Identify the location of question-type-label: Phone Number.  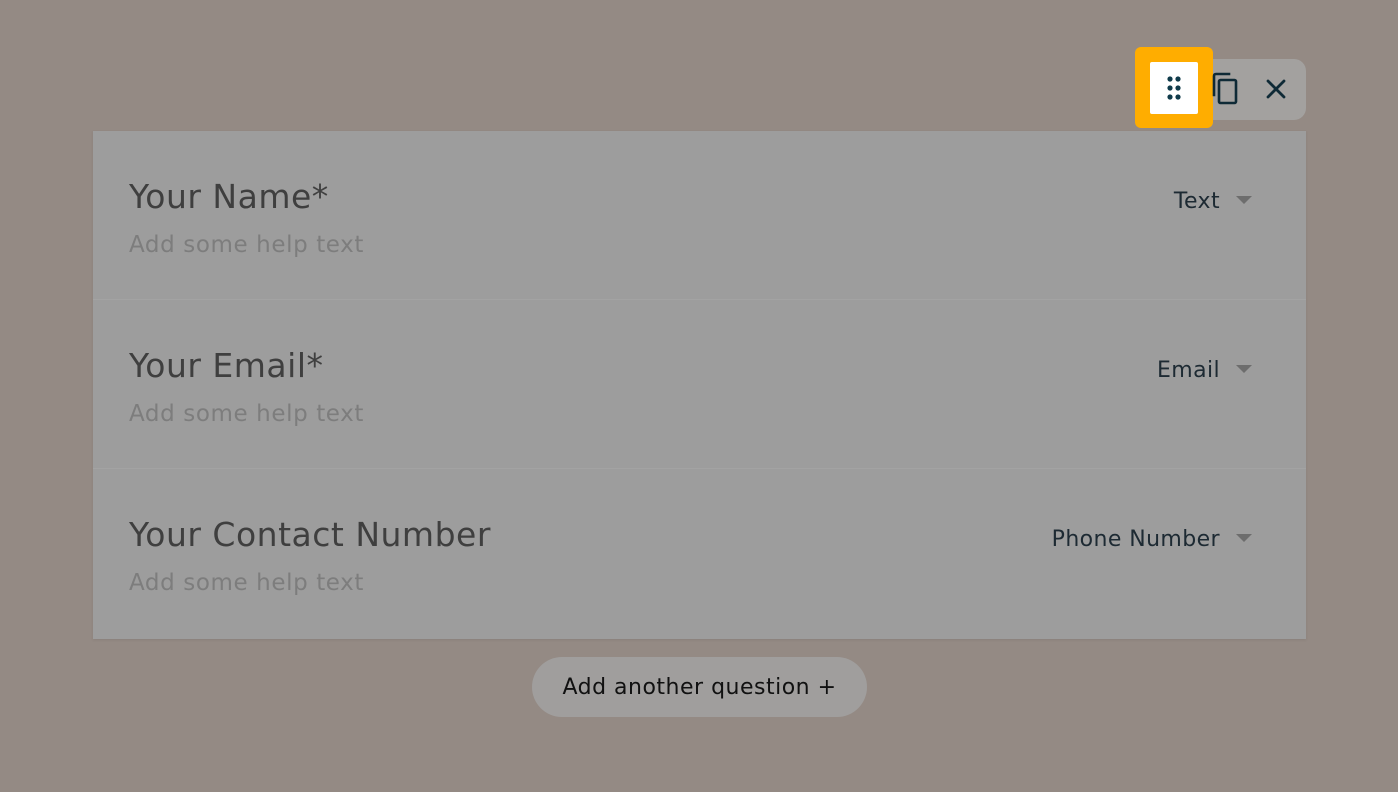
(1135, 539).